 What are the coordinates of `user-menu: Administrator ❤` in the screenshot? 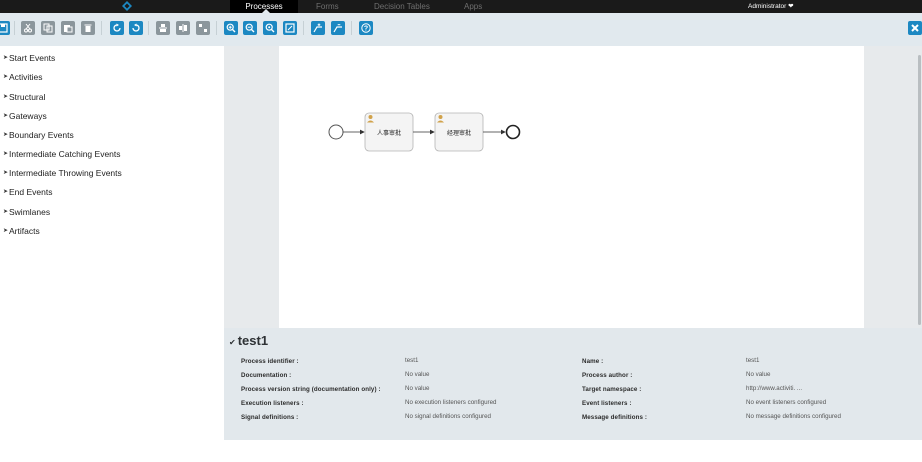 It's located at (771, 6).